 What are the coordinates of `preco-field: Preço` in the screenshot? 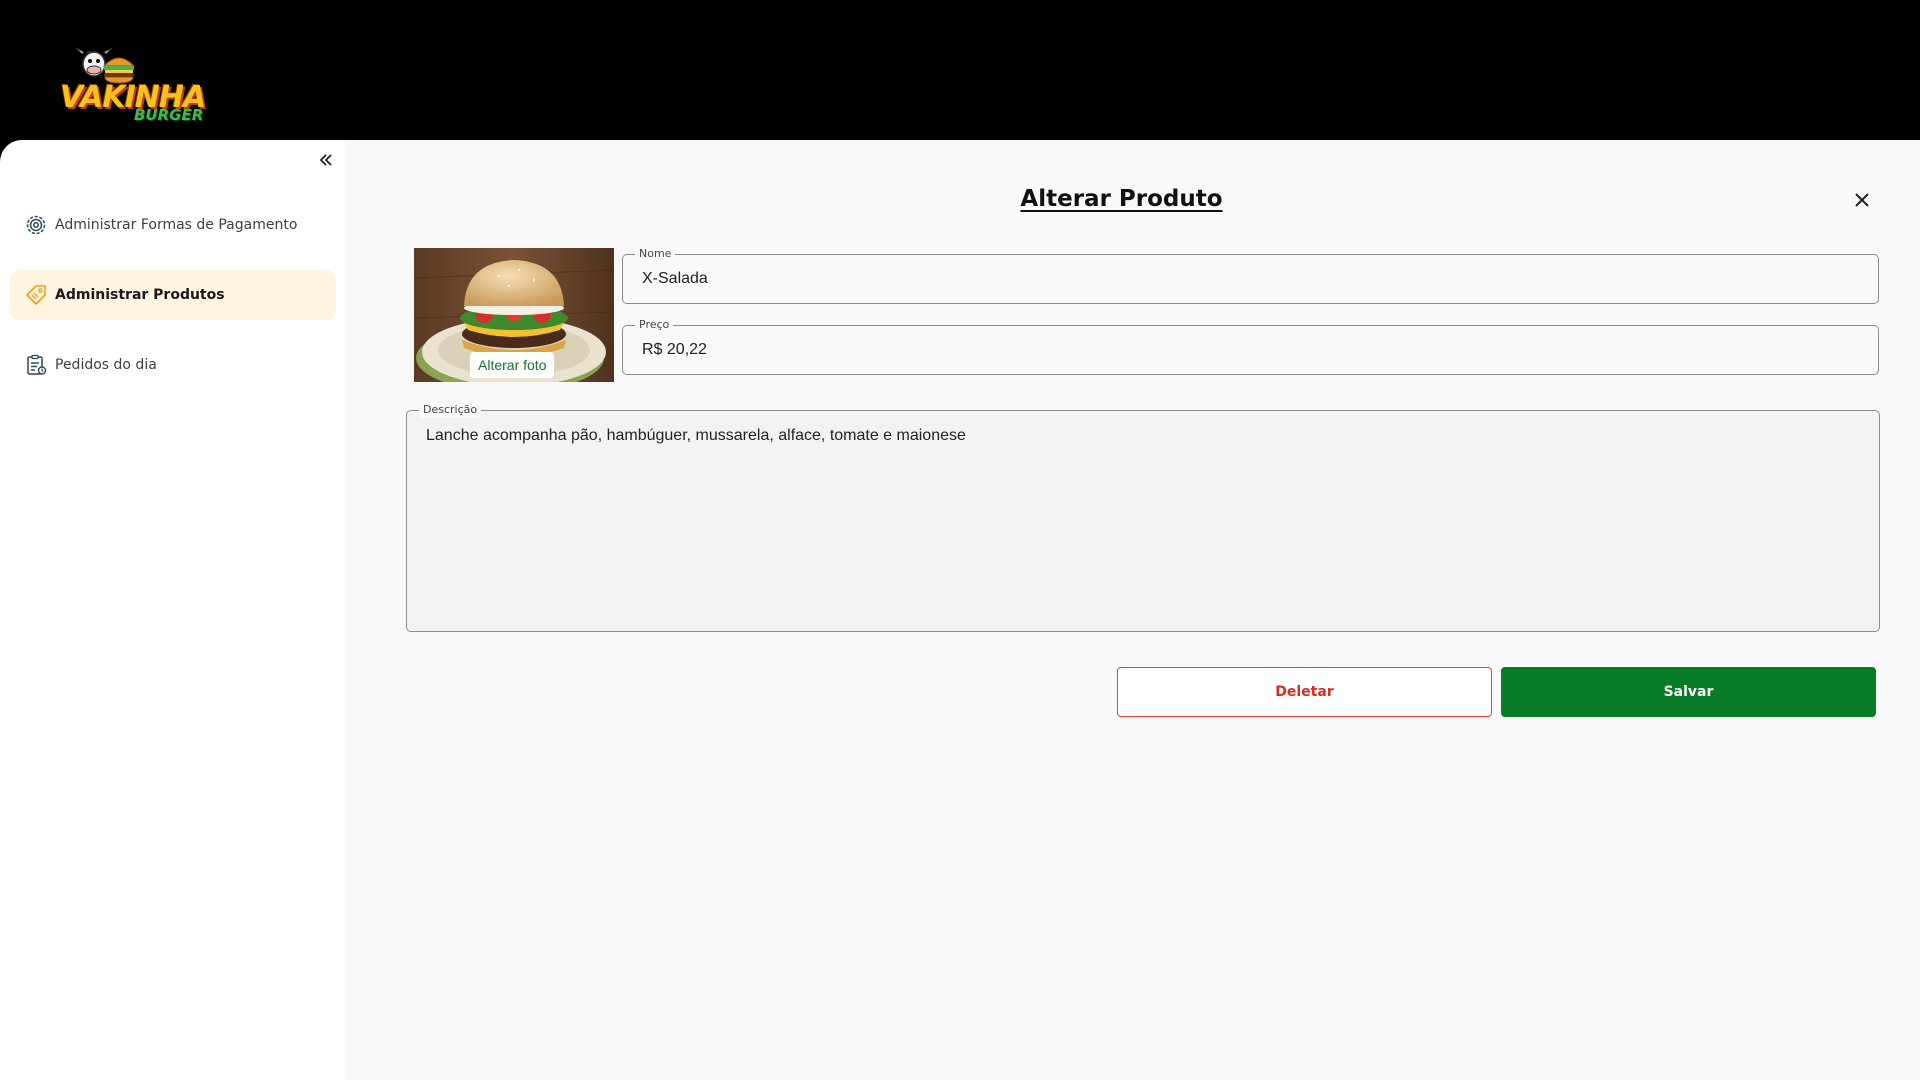 It's located at (1250, 346).